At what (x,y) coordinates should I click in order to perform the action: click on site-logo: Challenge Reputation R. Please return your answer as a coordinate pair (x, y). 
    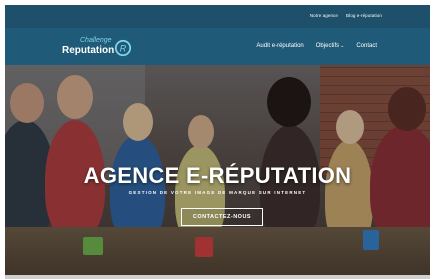
    Looking at the image, I should click on (102, 47).